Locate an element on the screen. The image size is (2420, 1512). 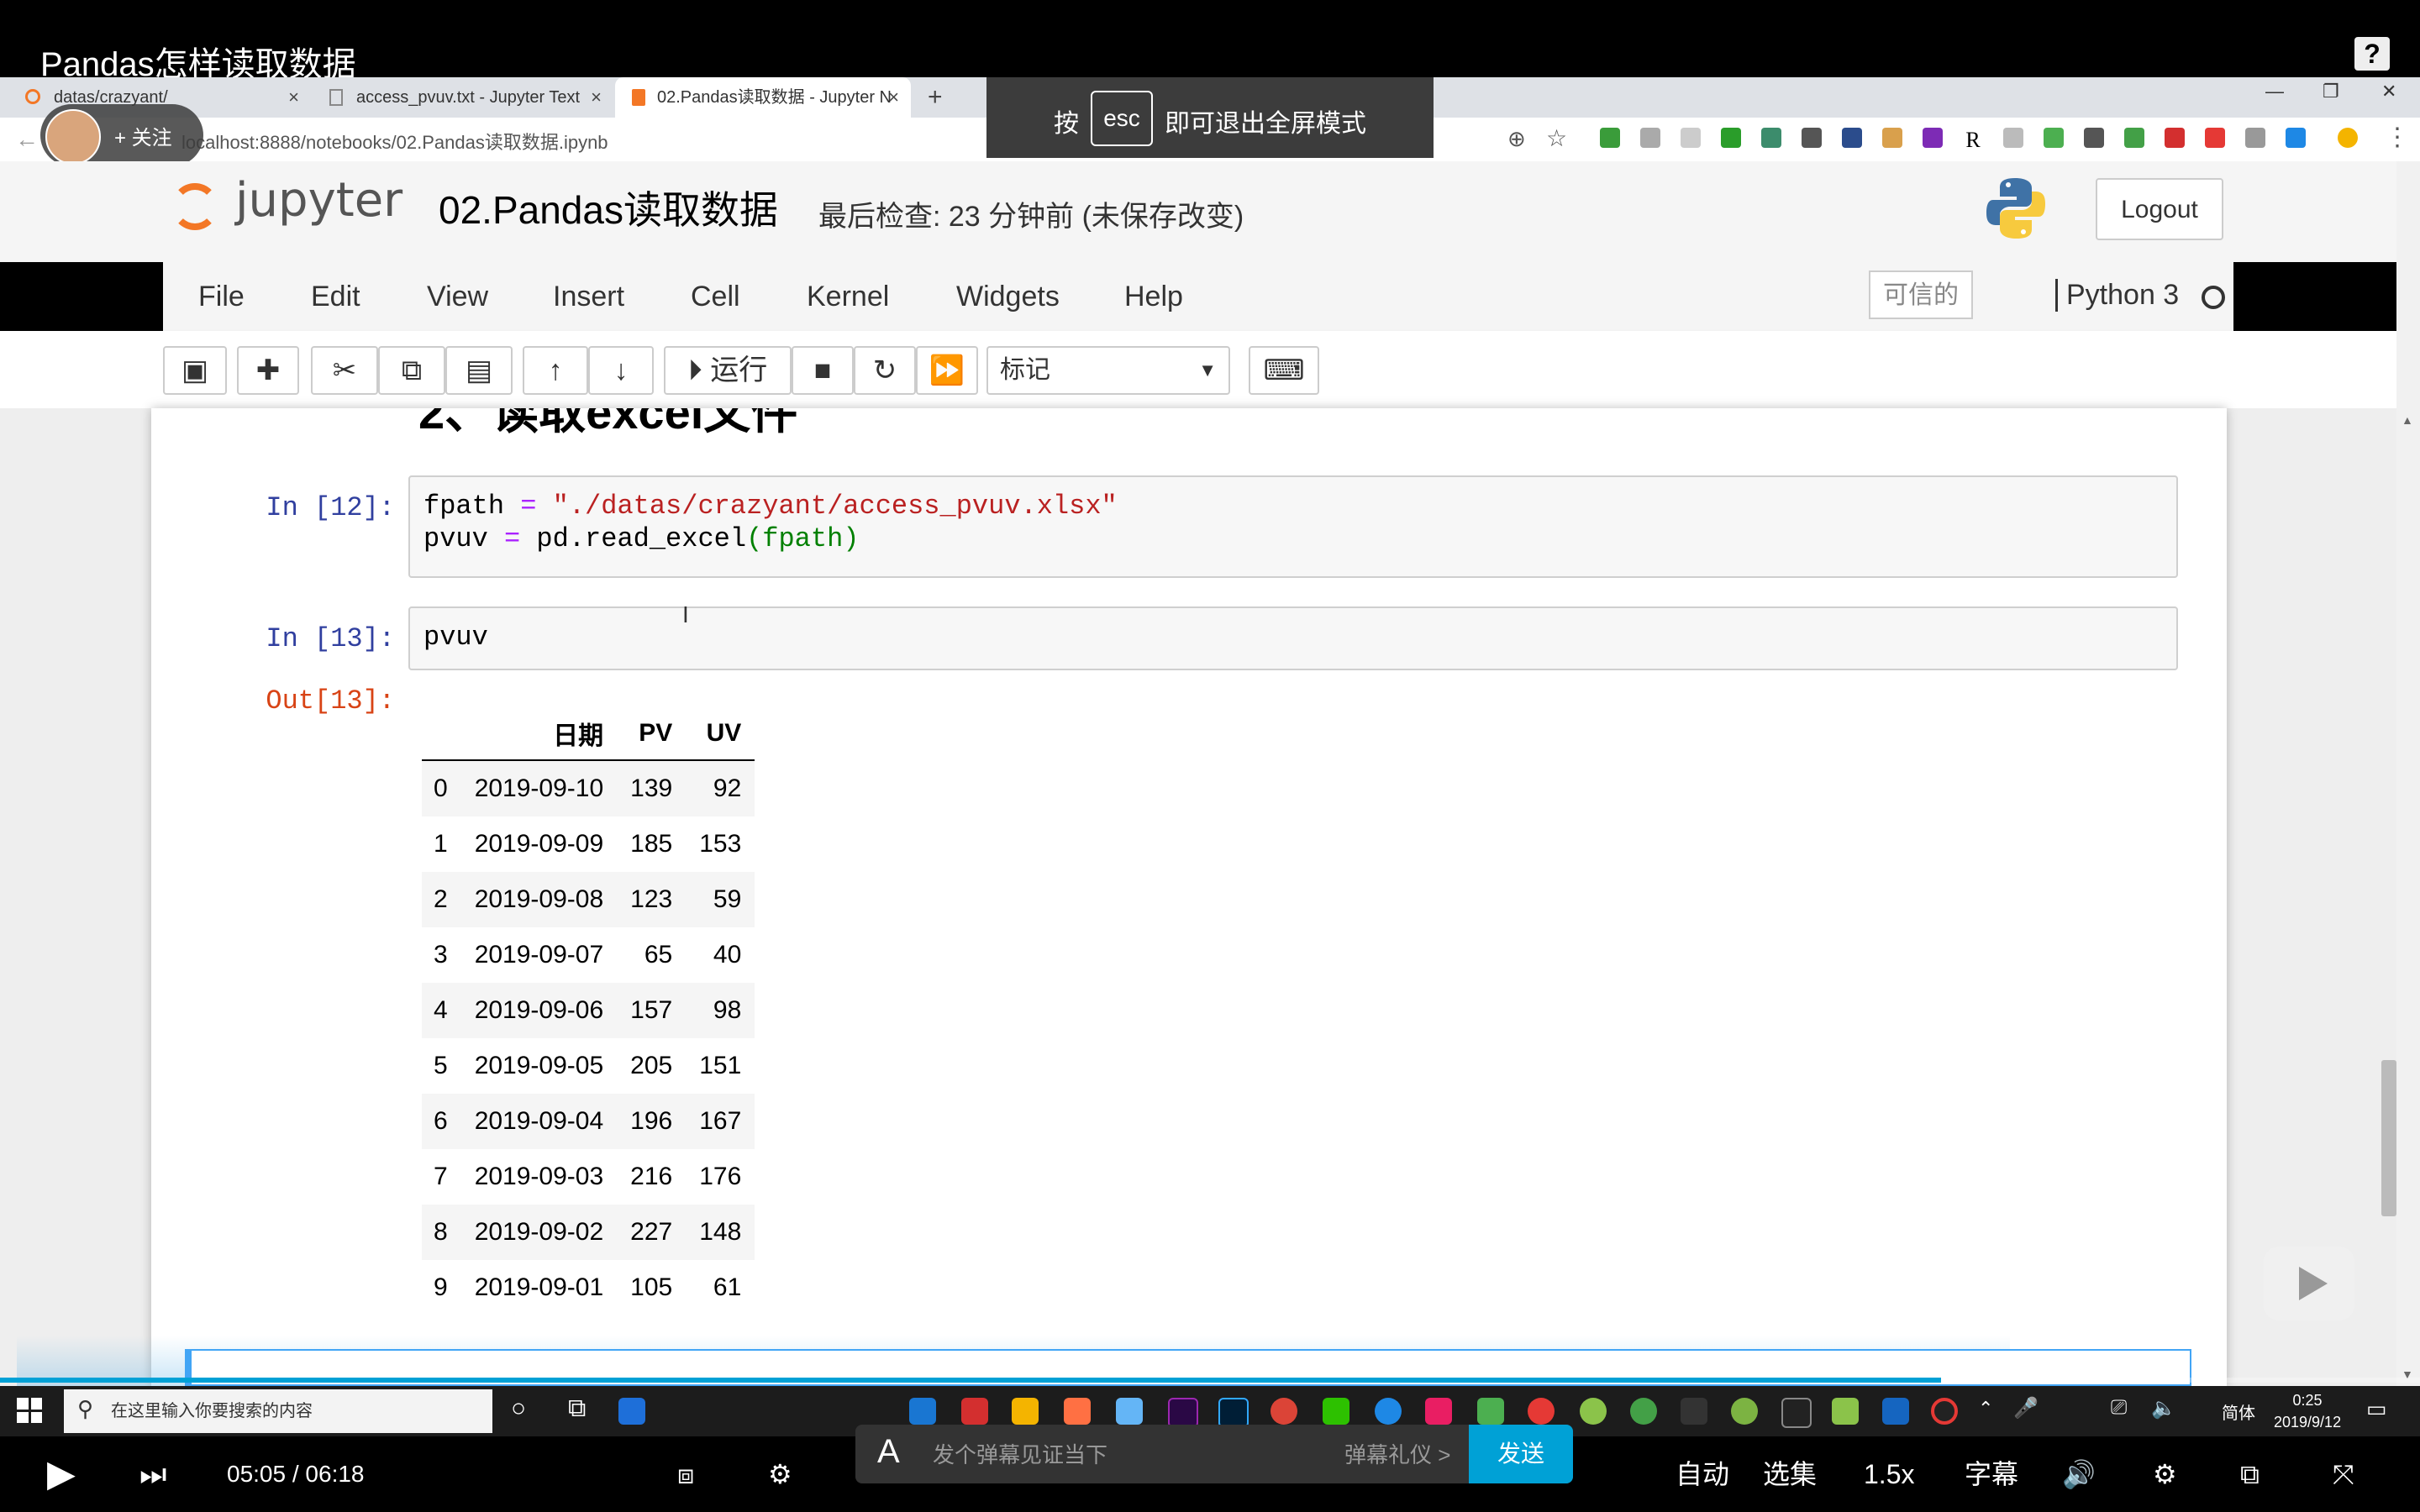
scroll-up-icon: ▲ is located at coordinates (2407, 420).